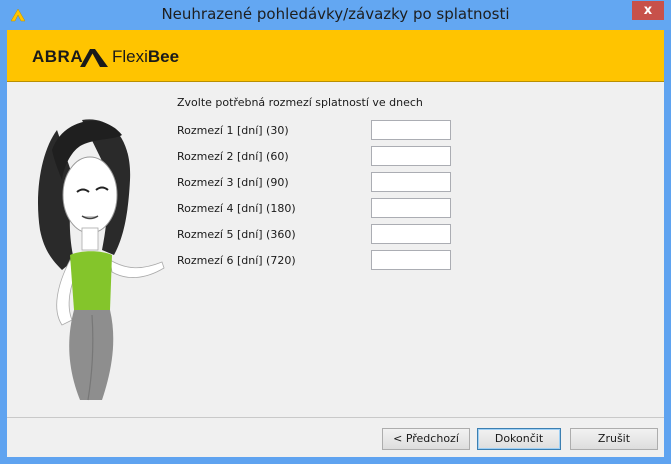 The width and height of the screenshot is (671, 464). I want to click on back-button: < Předchozí, so click(426, 439).